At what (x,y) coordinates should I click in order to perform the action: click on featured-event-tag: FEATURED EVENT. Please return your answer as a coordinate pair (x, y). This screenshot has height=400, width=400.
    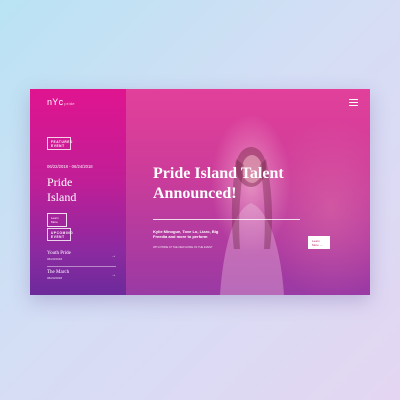
    Looking at the image, I should click on (60, 143).